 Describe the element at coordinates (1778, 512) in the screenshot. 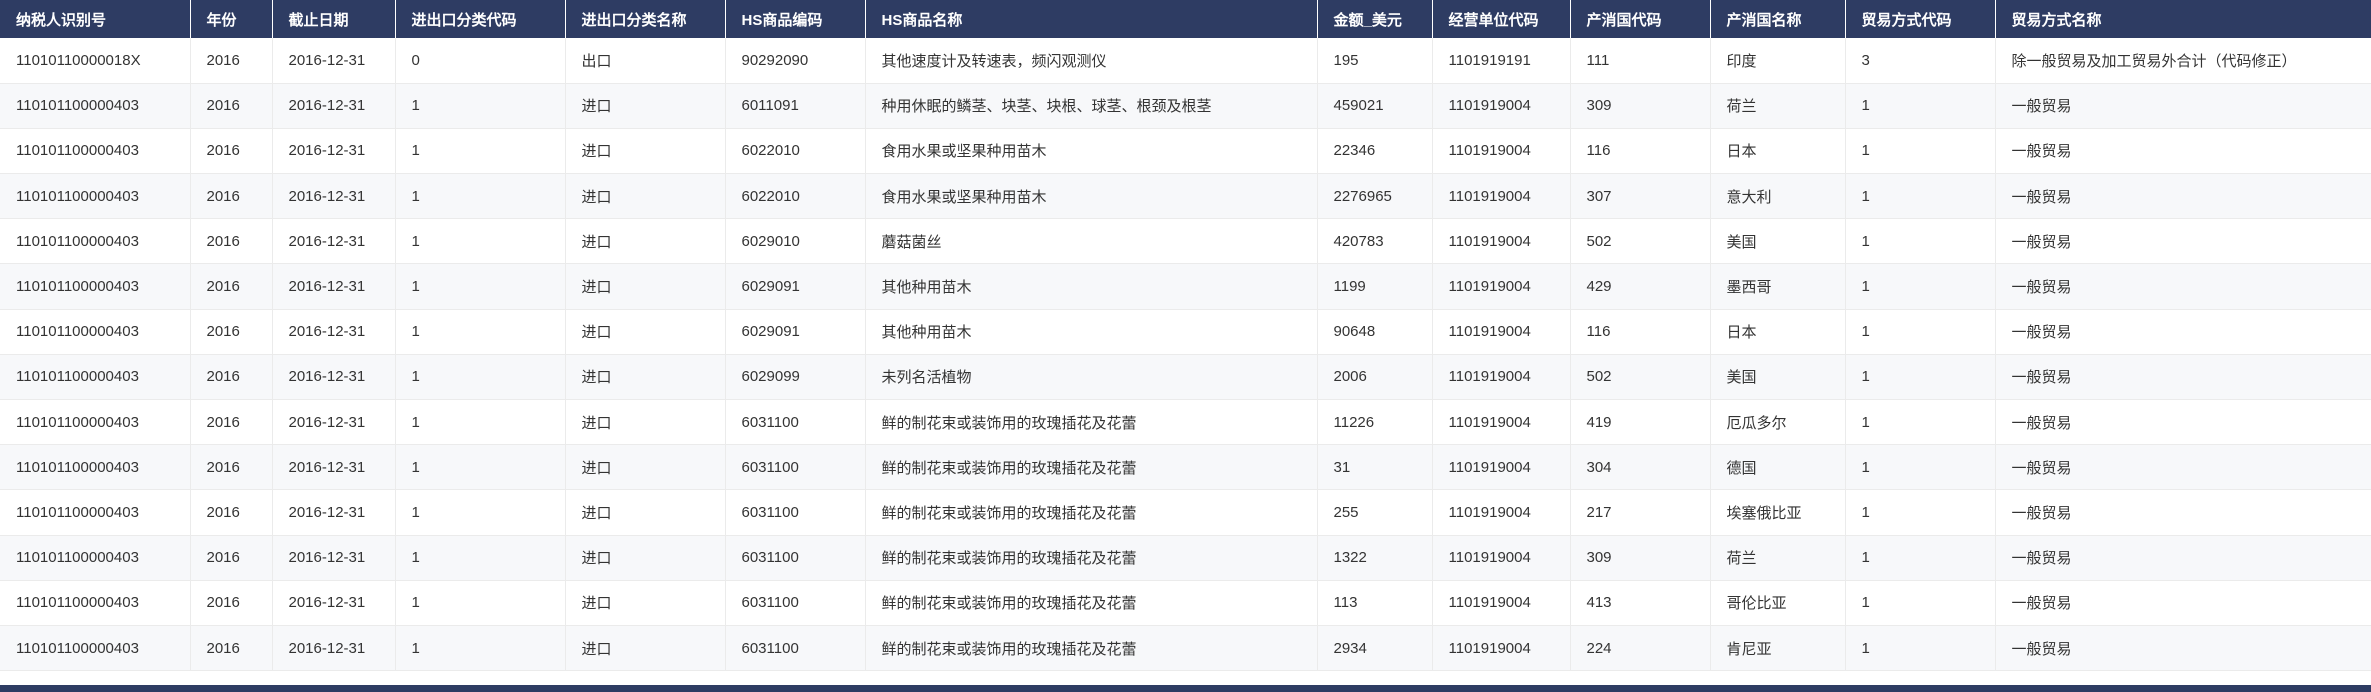

I see `cell-country_name: 埃塞俄比亚` at that location.